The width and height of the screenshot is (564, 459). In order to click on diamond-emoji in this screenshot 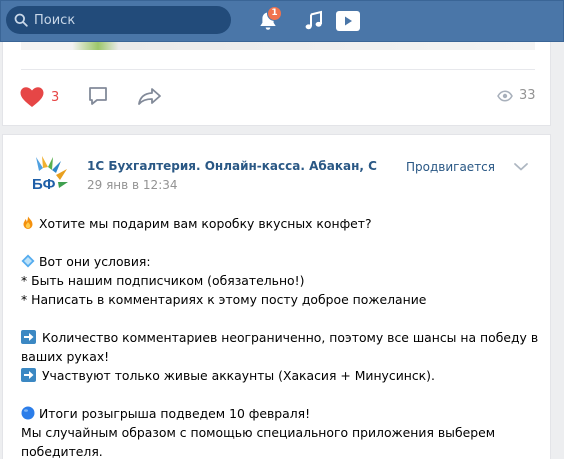, I will do `click(28, 261)`.